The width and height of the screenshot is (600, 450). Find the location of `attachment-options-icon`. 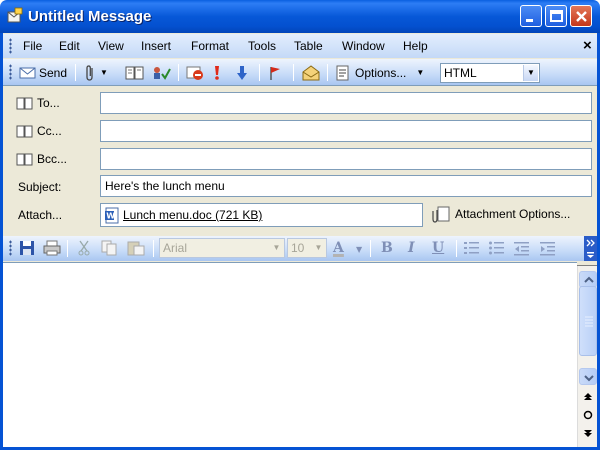

attachment-options-icon is located at coordinates (441, 214).